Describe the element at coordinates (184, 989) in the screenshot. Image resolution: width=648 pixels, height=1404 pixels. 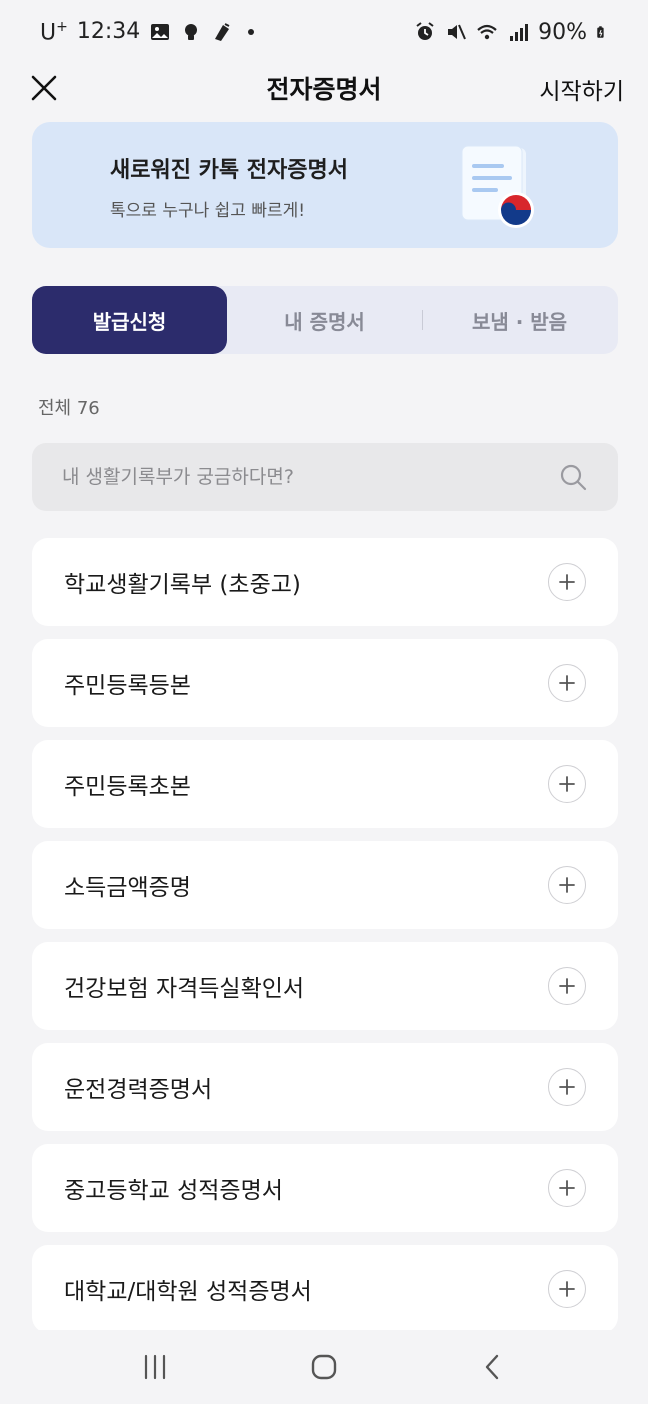
I see `document-label: 건강보험 자격득실확인서` at that location.